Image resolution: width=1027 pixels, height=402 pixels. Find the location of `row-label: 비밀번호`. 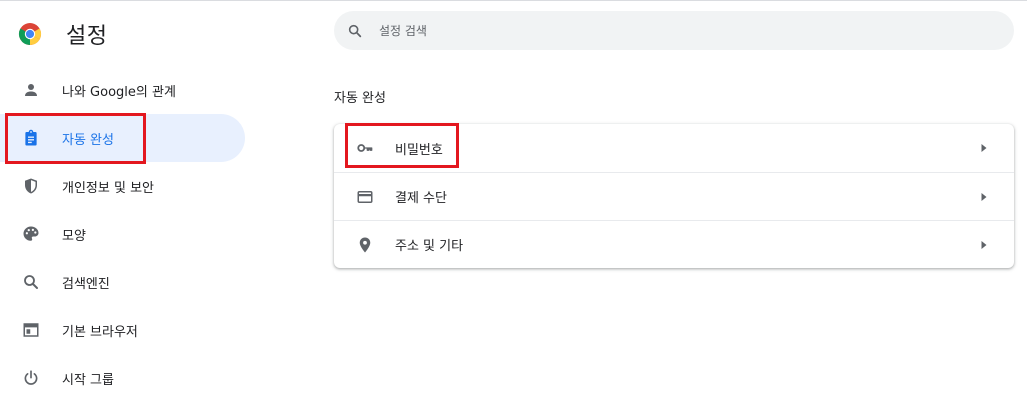

row-label: 비밀번호 is located at coordinates (419, 150).